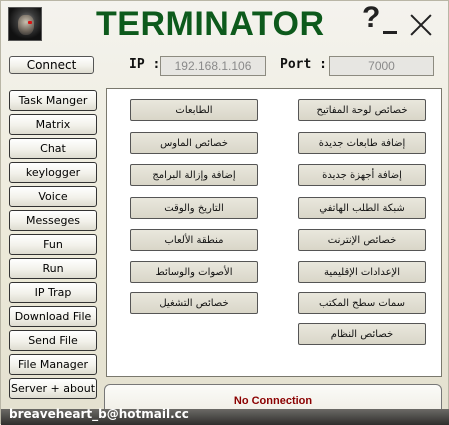 This screenshot has width=449, height=425. I want to click on help-icon: ?, so click(371, 18).